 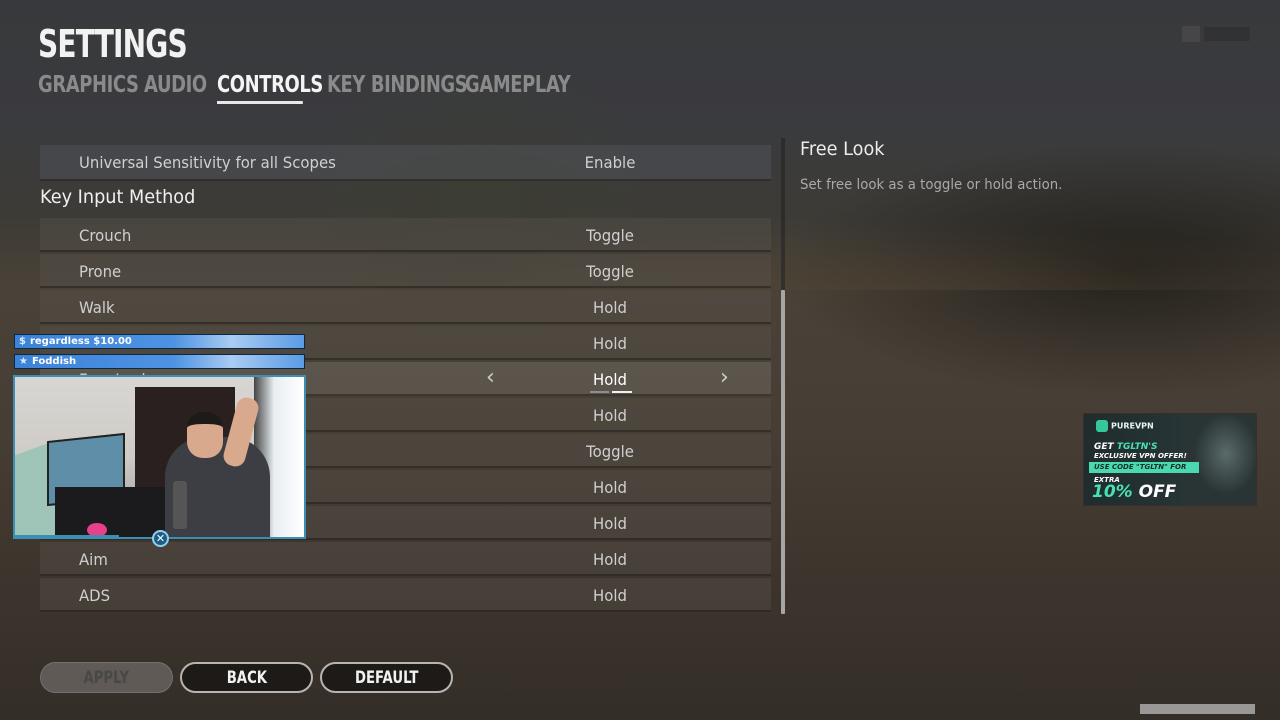 I want to click on alert-text: regardless $10.00, so click(x=80, y=341).